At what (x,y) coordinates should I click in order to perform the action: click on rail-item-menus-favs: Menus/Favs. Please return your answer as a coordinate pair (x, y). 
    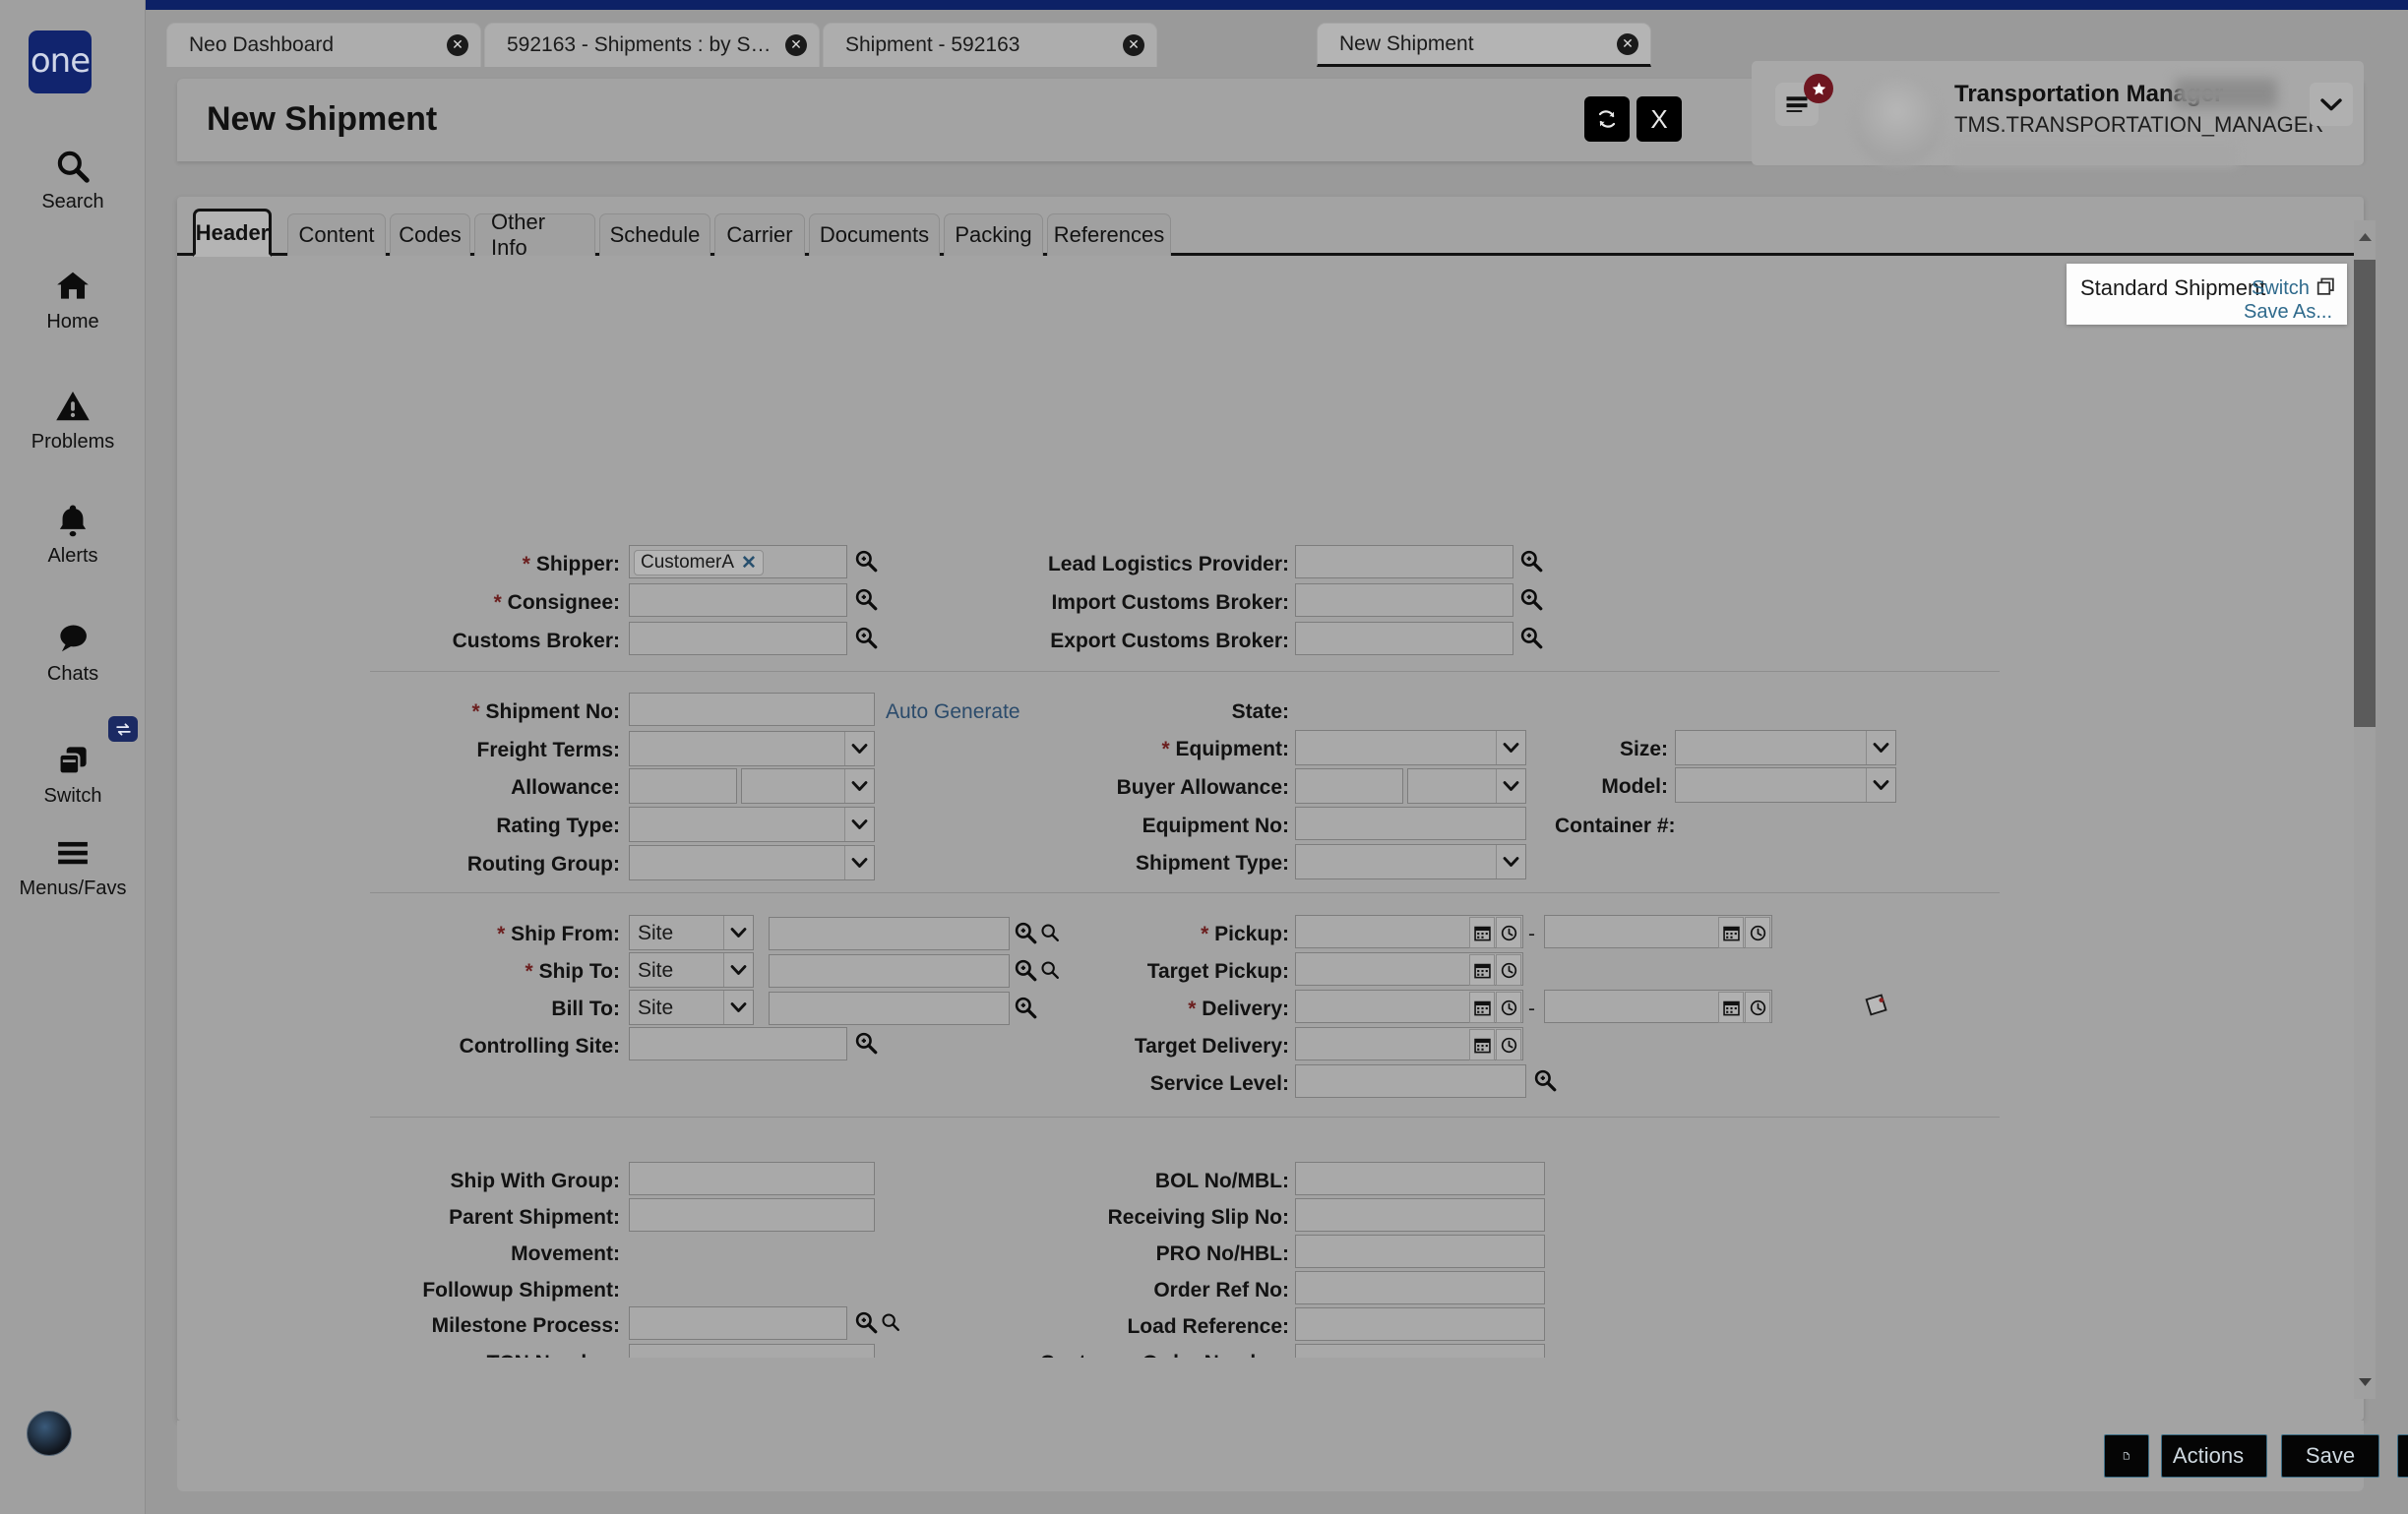
    Looking at the image, I should click on (73, 866).